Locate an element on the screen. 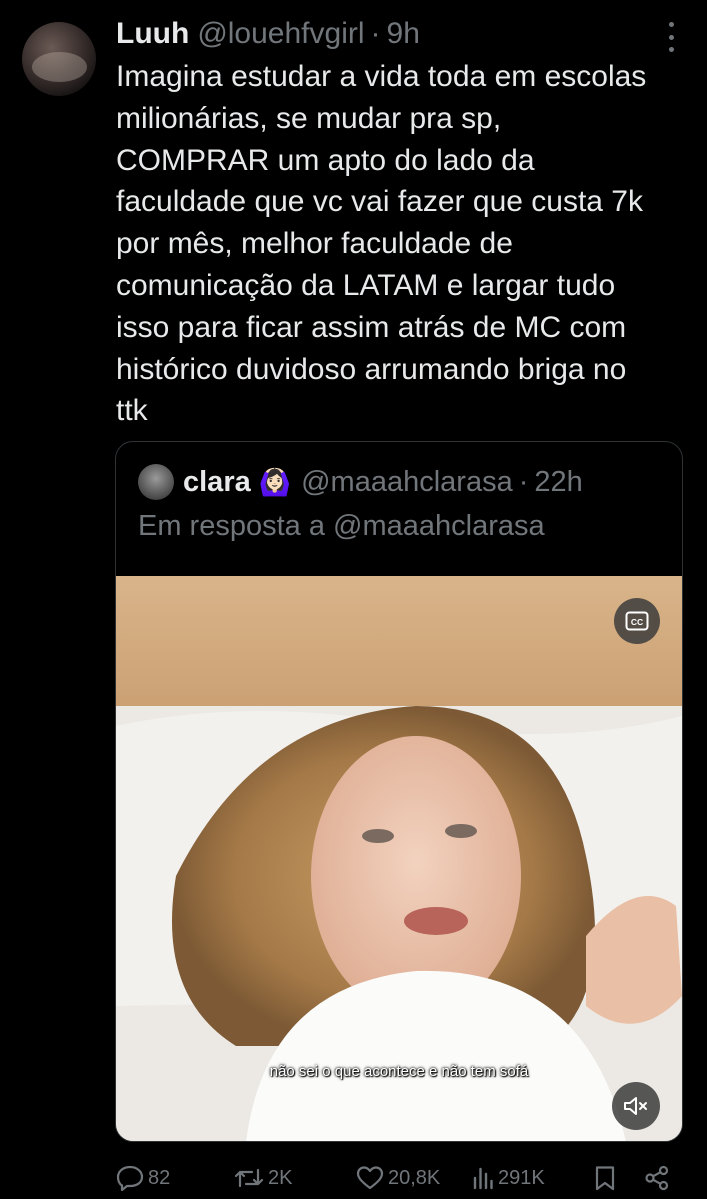  reply-icon is located at coordinates (130, 1178).